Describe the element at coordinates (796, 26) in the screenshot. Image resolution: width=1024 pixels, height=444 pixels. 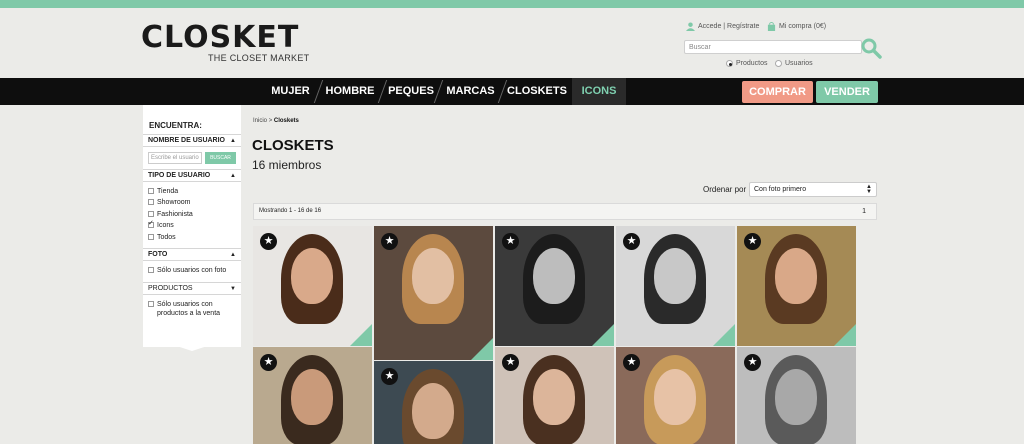
I see `cart-link: Mi compra (0€)` at that location.